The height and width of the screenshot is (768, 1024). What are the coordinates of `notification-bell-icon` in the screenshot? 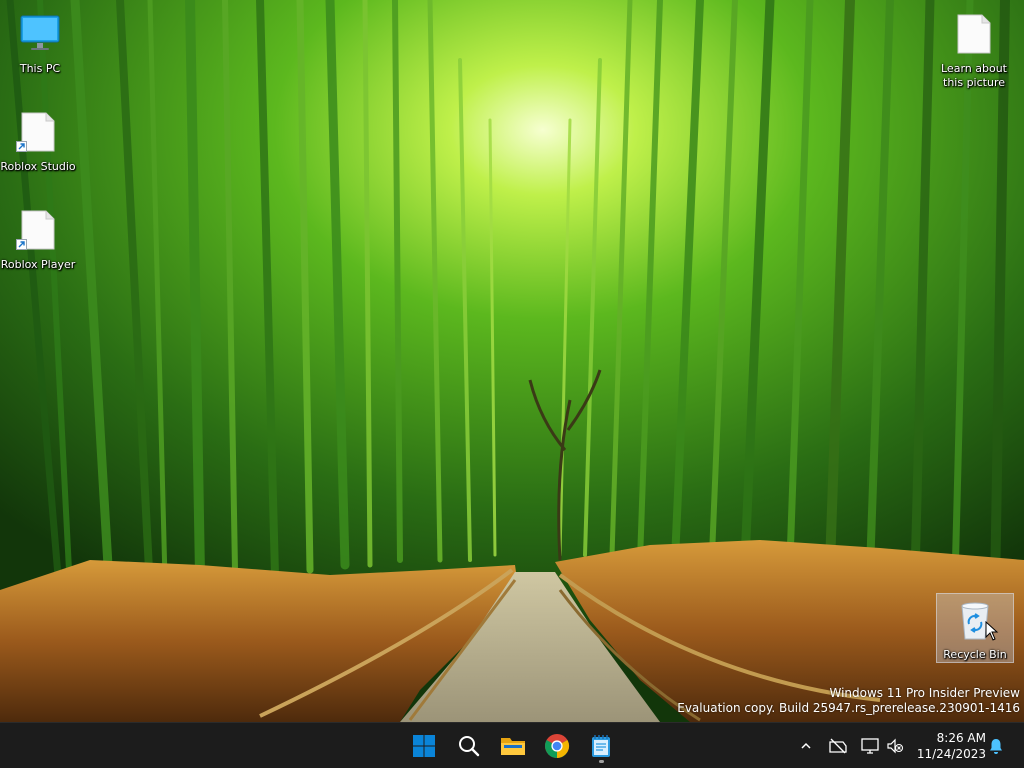 It's located at (996, 746).